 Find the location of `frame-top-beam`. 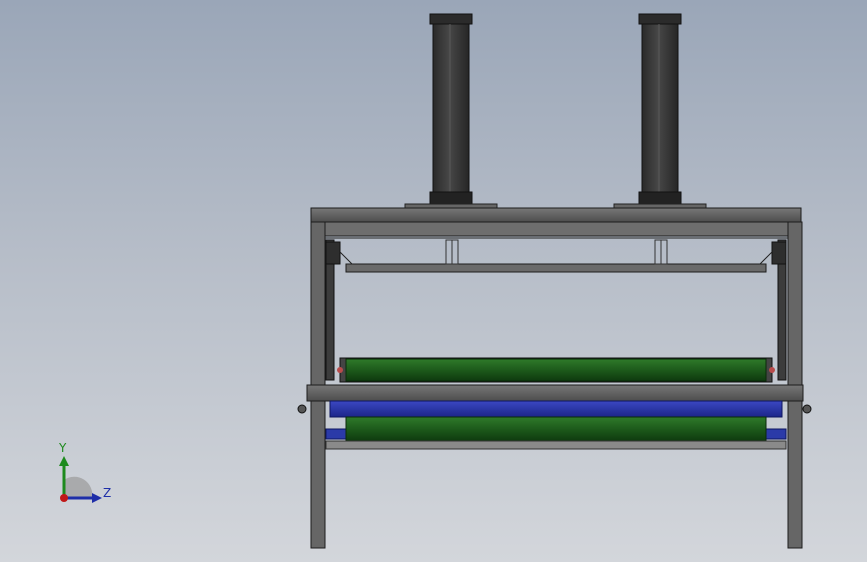

frame-top-beam is located at coordinates (556, 223).